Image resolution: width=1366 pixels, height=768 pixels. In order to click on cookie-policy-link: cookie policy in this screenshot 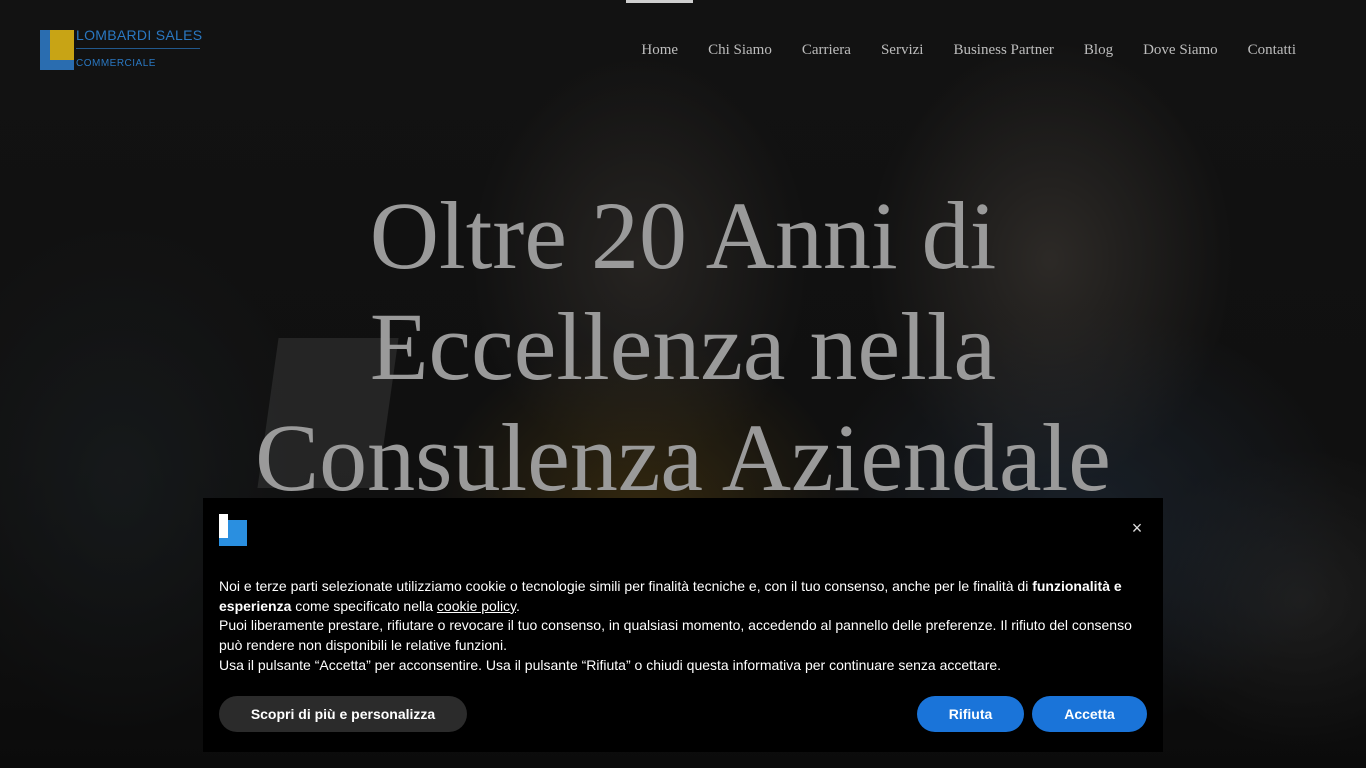, I will do `click(476, 606)`.